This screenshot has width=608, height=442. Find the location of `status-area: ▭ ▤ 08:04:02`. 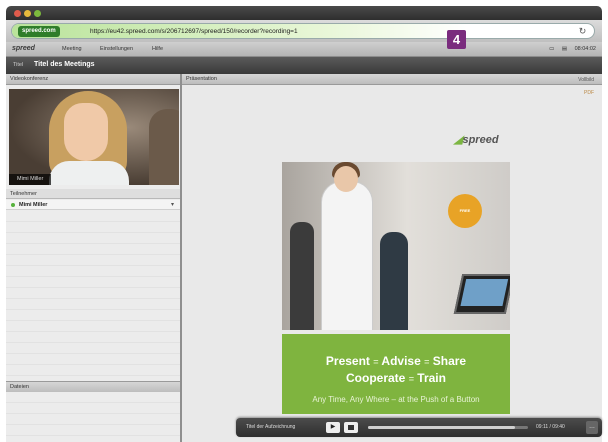

status-area: ▭ ▤ 08:04:02 is located at coordinates (572, 49).